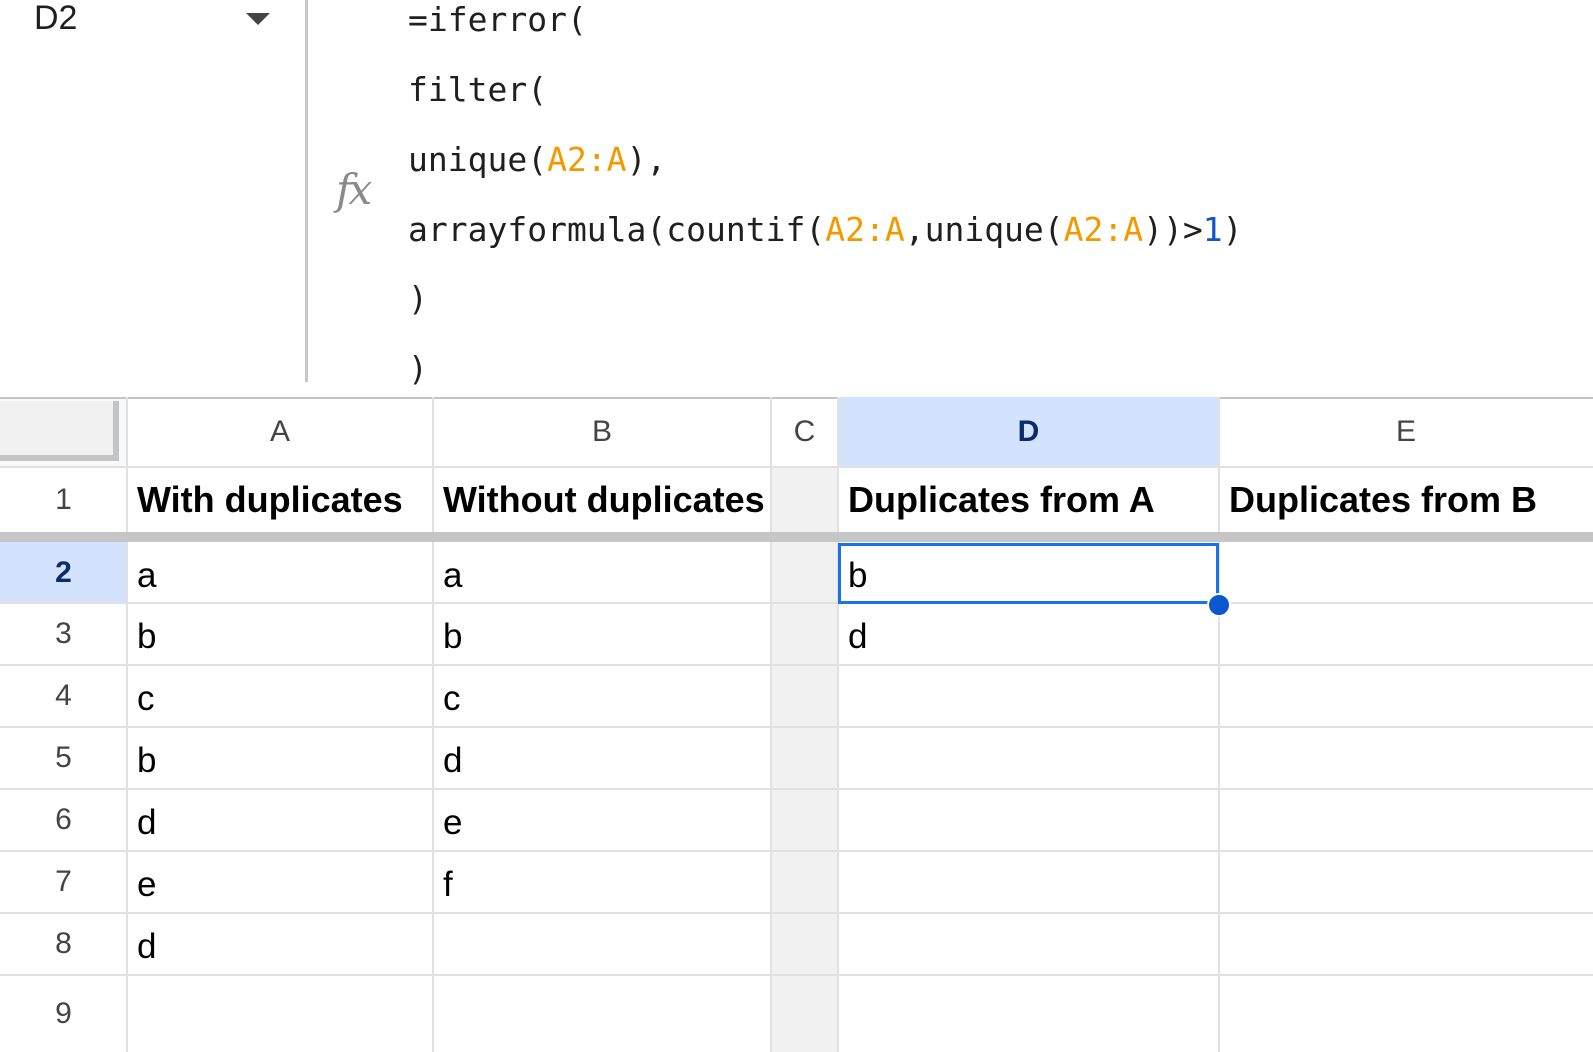  I want to click on formula-bar-divider, so click(306, 191).